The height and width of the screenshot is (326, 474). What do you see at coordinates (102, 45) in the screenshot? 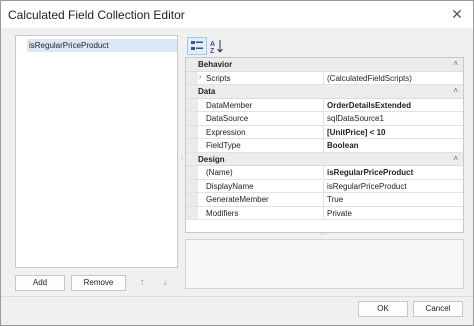
I see `list-item: isRegularPriceProduct` at bounding box center [102, 45].